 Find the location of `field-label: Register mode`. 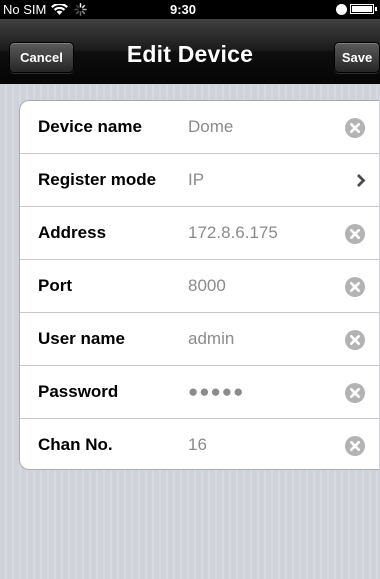

field-label: Register mode is located at coordinates (97, 179).